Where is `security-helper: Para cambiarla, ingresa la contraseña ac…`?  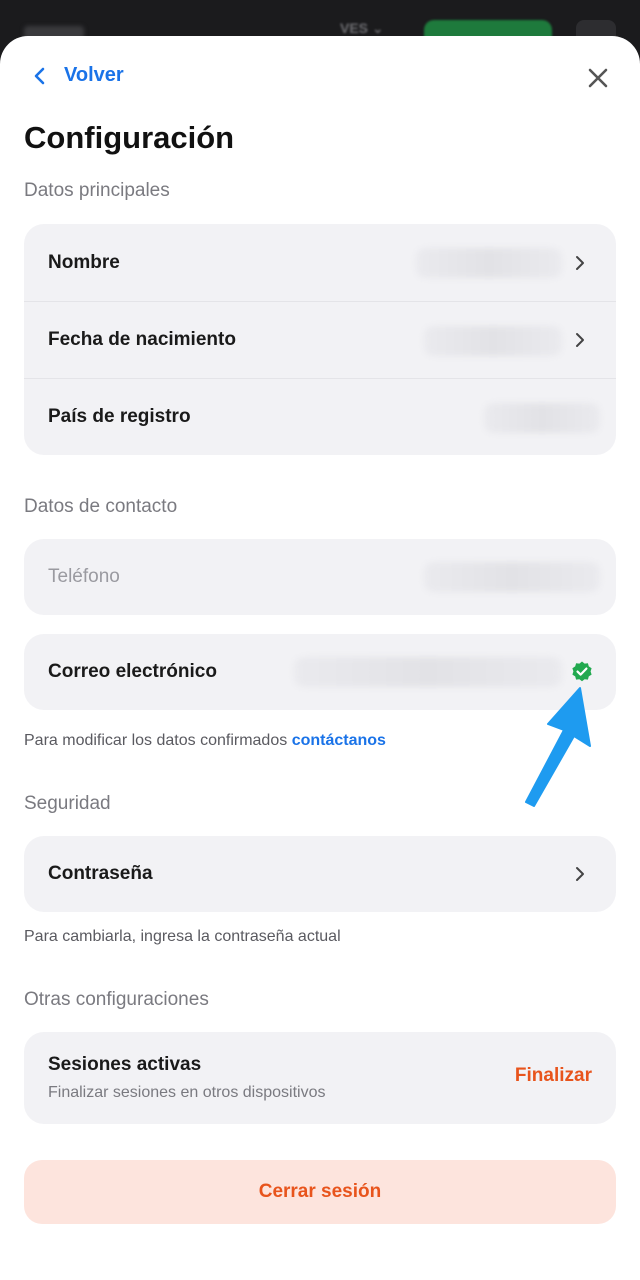 security-helper: Para cambiarla, ingresa la contraseña ac… is located at coordinates (182, 936).